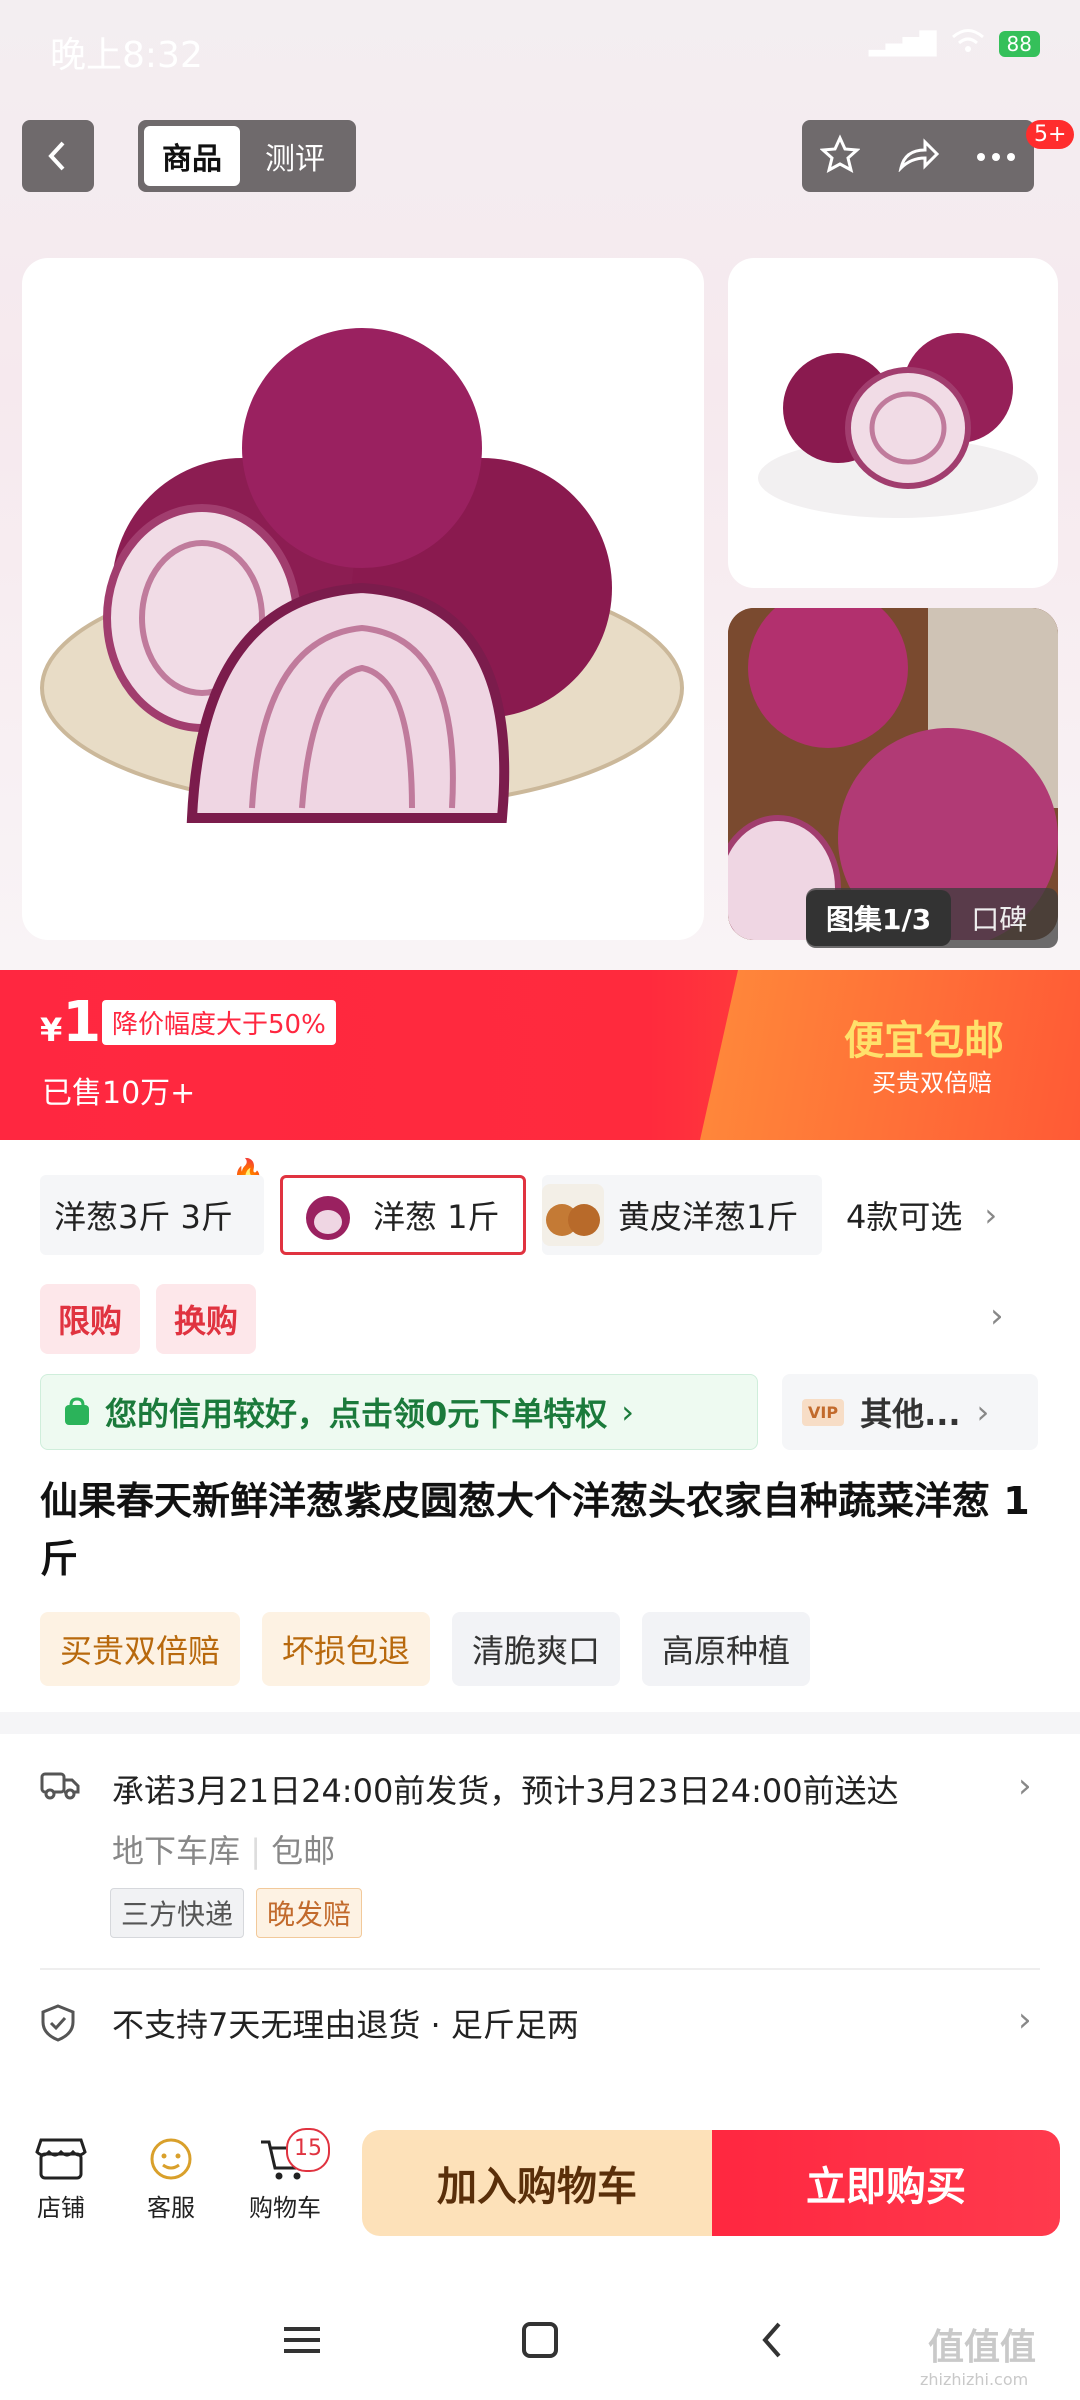 The width and height of the screenshot is (1080, 2400). I want to click on status-time: 晚上8:32, so click(126, 55).